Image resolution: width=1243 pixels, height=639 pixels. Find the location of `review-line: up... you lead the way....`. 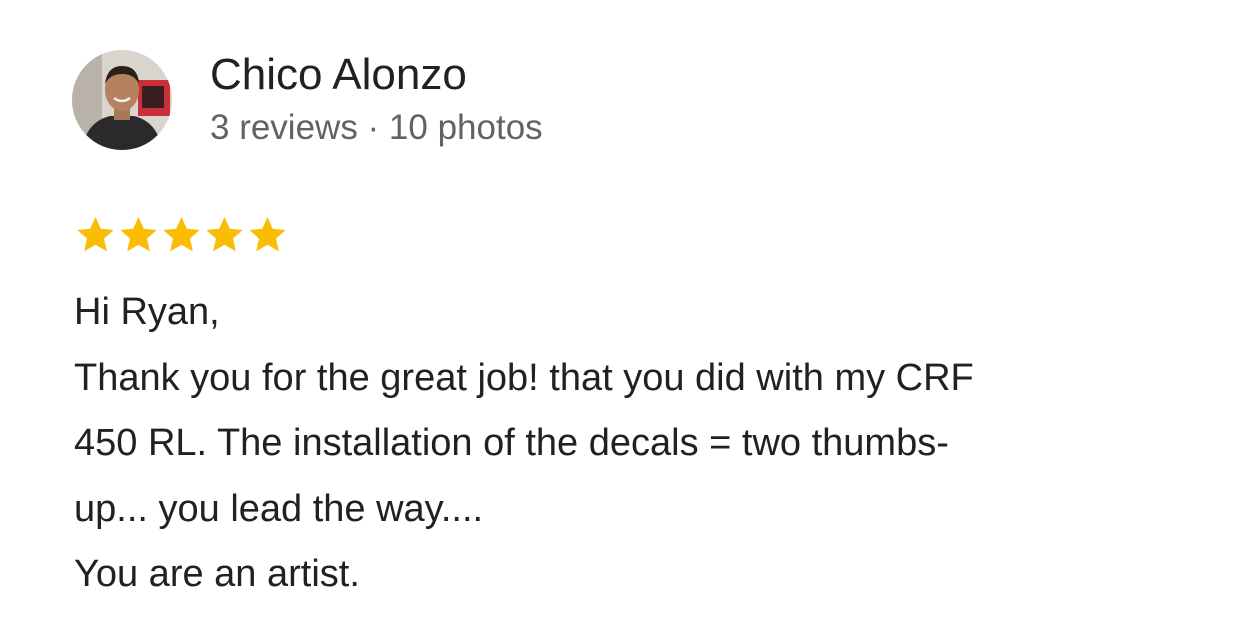

review-line: up... you lead the way.... is located at coordinates (279, 508).